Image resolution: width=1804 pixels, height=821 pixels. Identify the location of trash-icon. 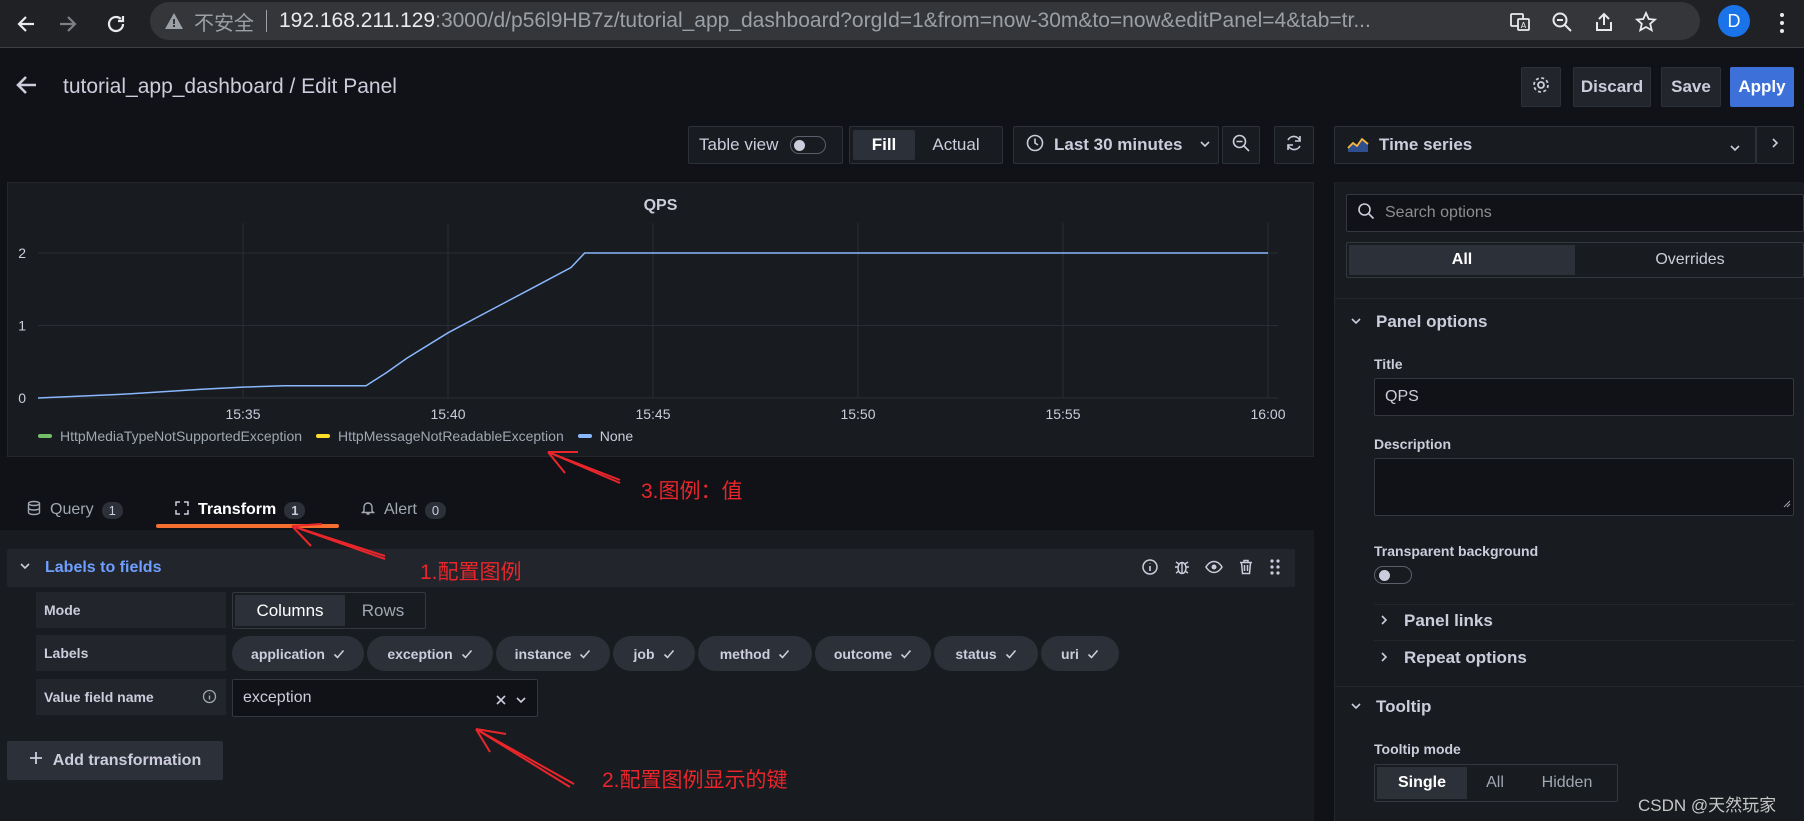
(1246, 569).